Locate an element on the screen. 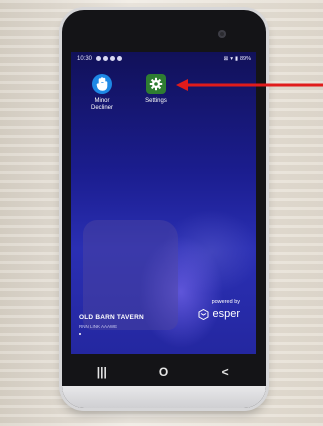 This screenshot has height=426, width=323. wifi-icon: ▾ is located at coordinates (231, 59).